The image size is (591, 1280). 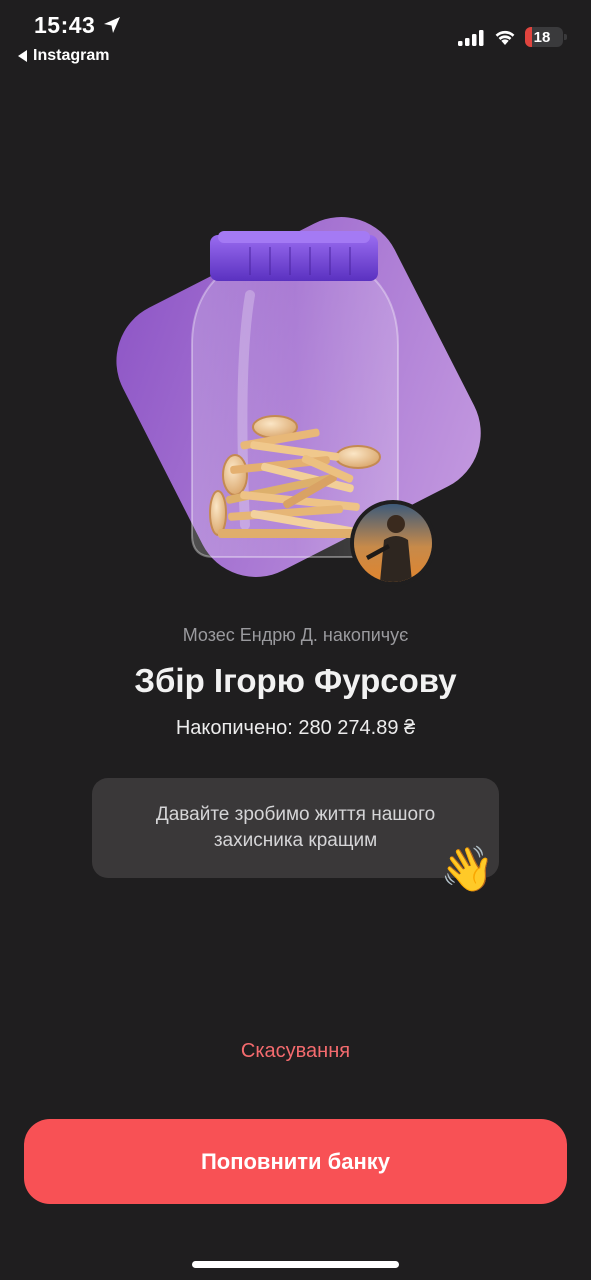 I want to click on back-triangle-icon, so click(x=22, y=56).